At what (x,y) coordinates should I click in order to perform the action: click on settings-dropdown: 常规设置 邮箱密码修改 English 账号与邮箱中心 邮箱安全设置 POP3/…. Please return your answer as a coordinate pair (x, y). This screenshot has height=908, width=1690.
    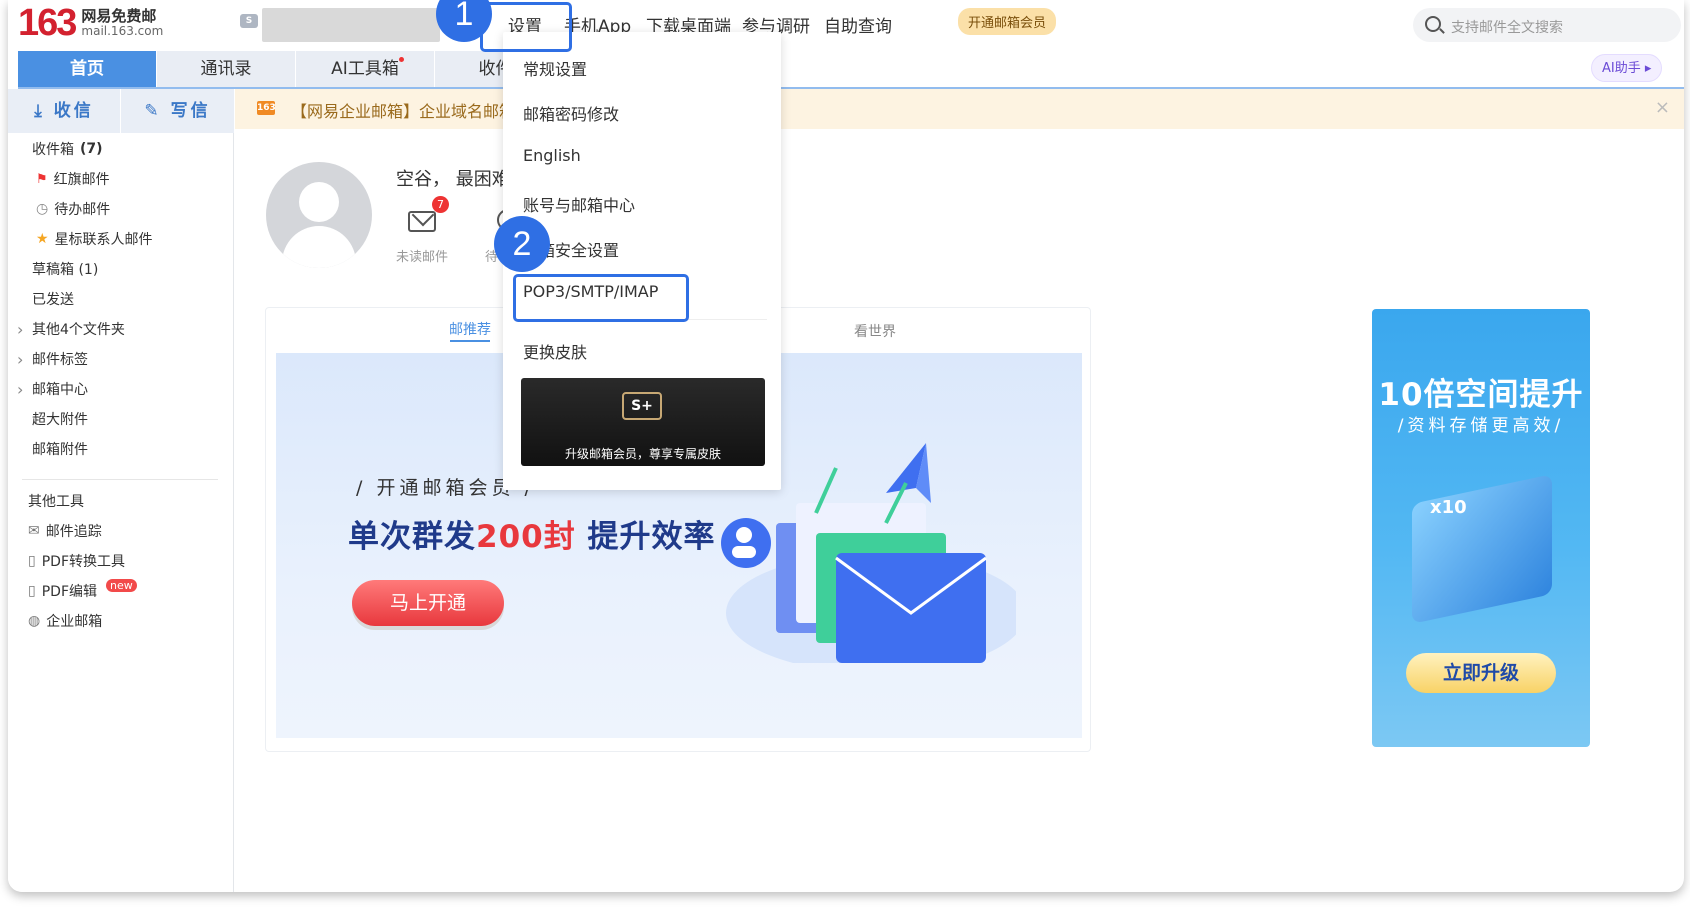
    Looking at the image, I should click on (642, 261).